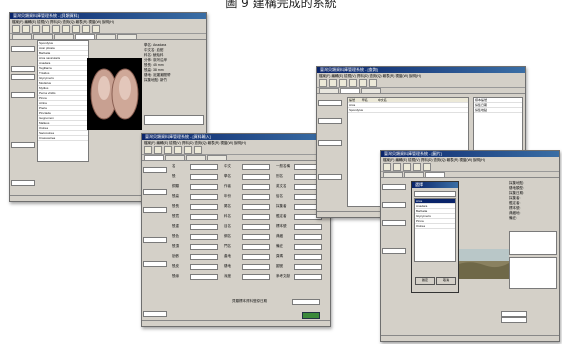 This screenshot has width=562, height=344. What do you see at coordinates (425, 281) in the screenshot?
I see `ok-button: 確定` at bounding box center [425, 281].